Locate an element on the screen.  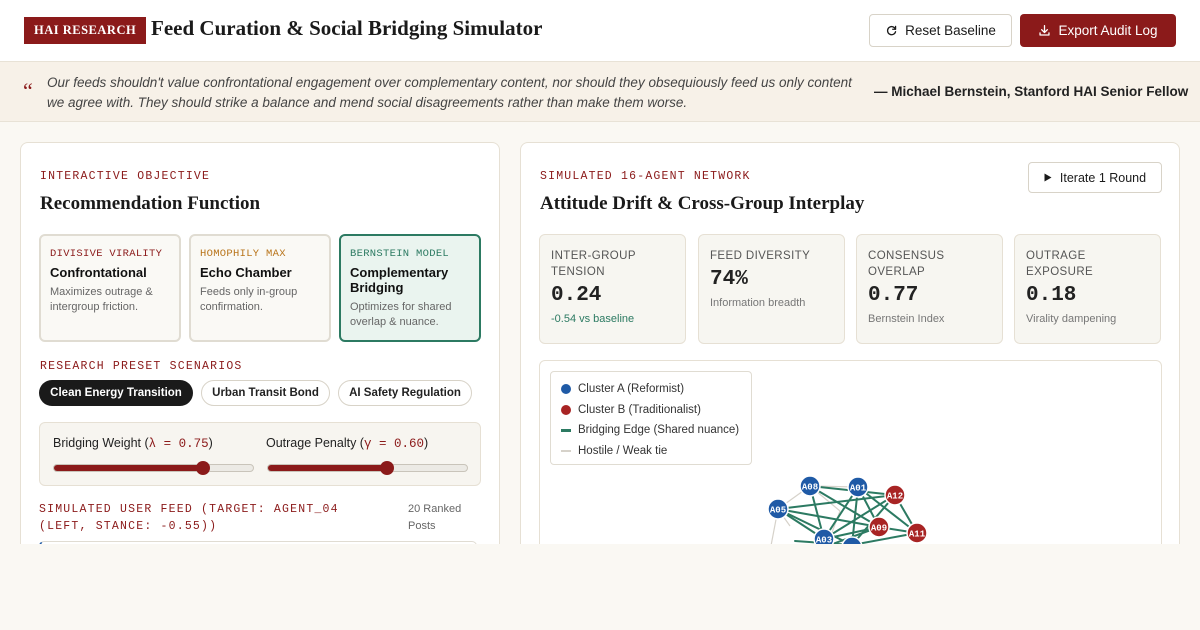
export-audit-log-button: Export Audit Log is located at coordinates (1098, 30).